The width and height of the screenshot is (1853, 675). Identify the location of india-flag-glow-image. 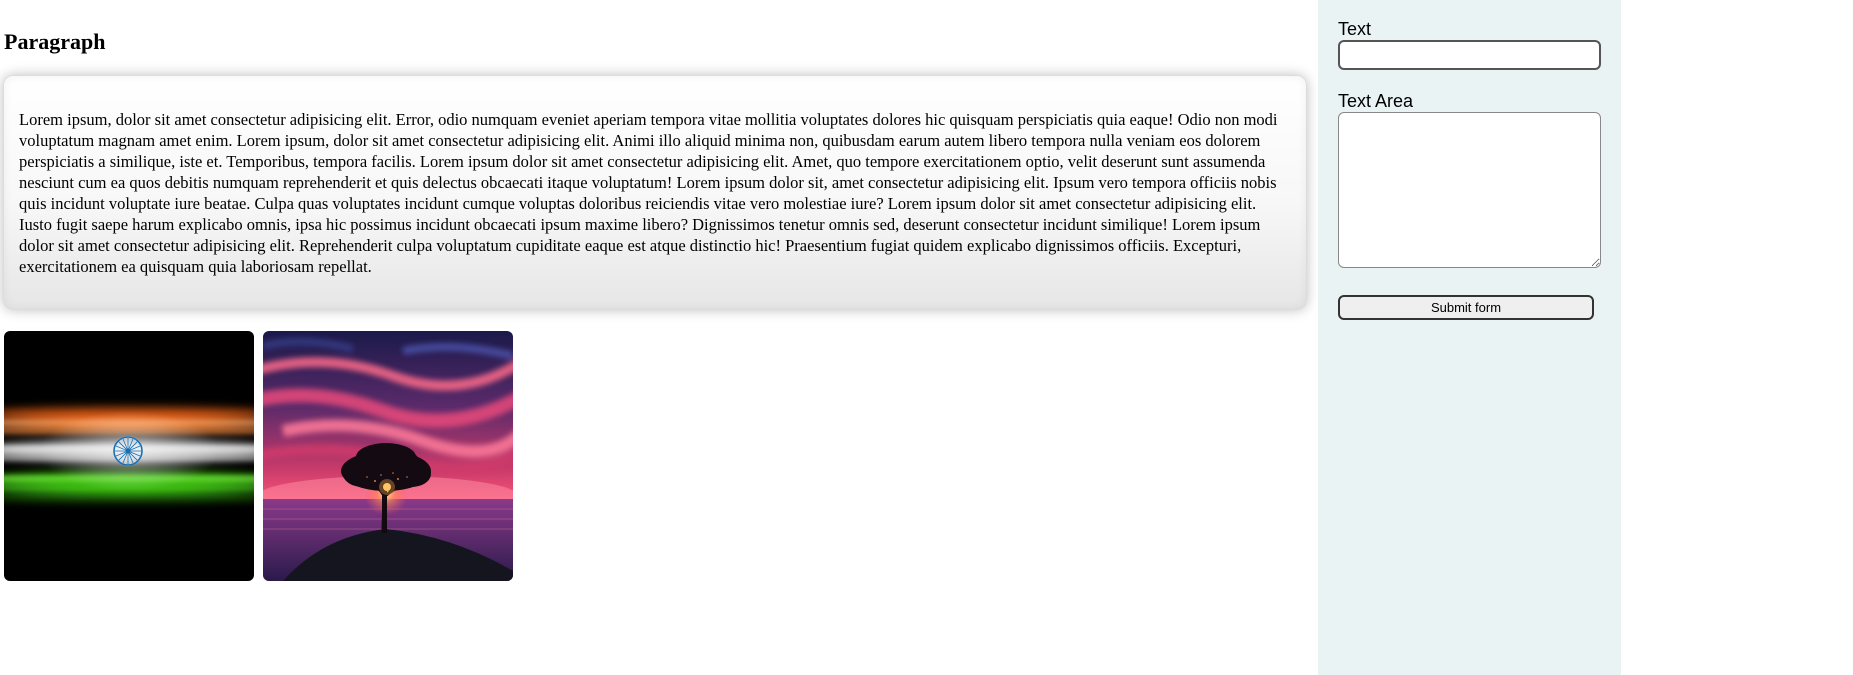
(129, 456).